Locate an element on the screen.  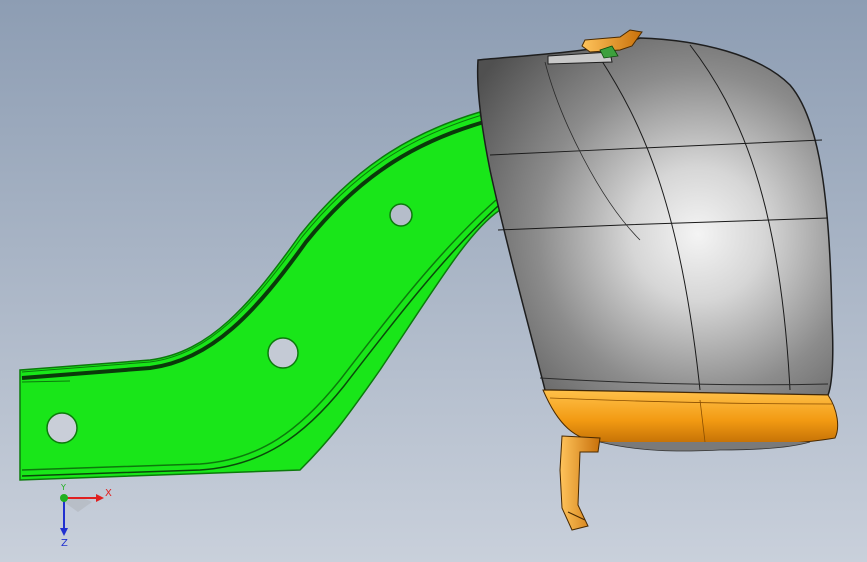
z-axis-arrow is located at coordinates (64, 532).